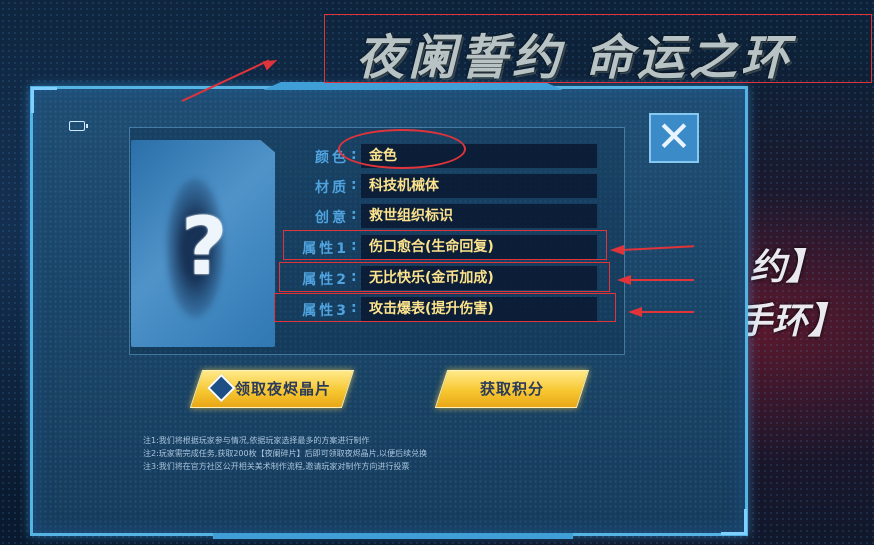 The height and width of the screenshot is (545, 874). Describe the element at coordinates (332, 218) in the screenshot. I see `attribute-label: 创意` at that location.